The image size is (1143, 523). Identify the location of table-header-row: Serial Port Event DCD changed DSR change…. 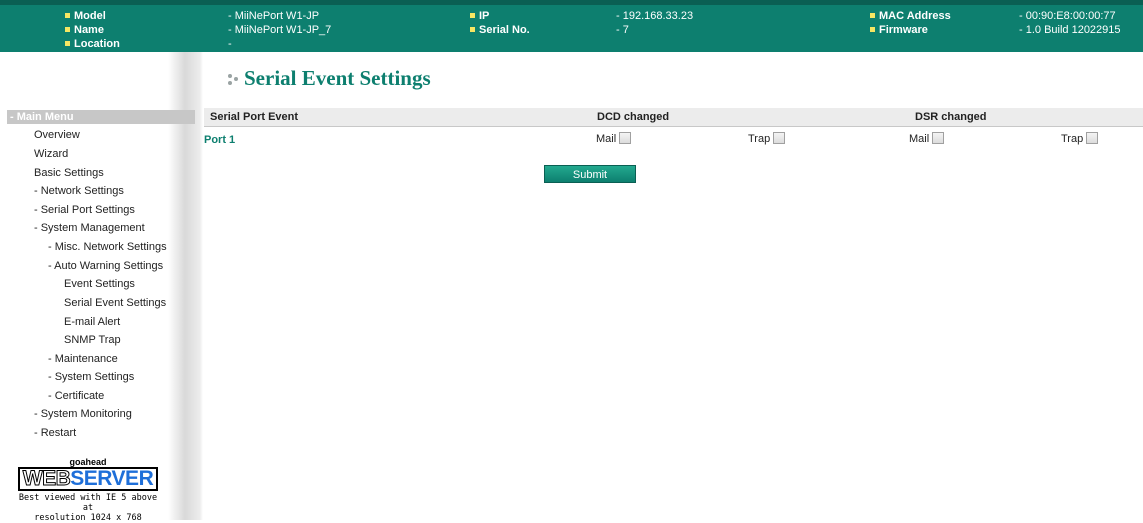
(673, 117).